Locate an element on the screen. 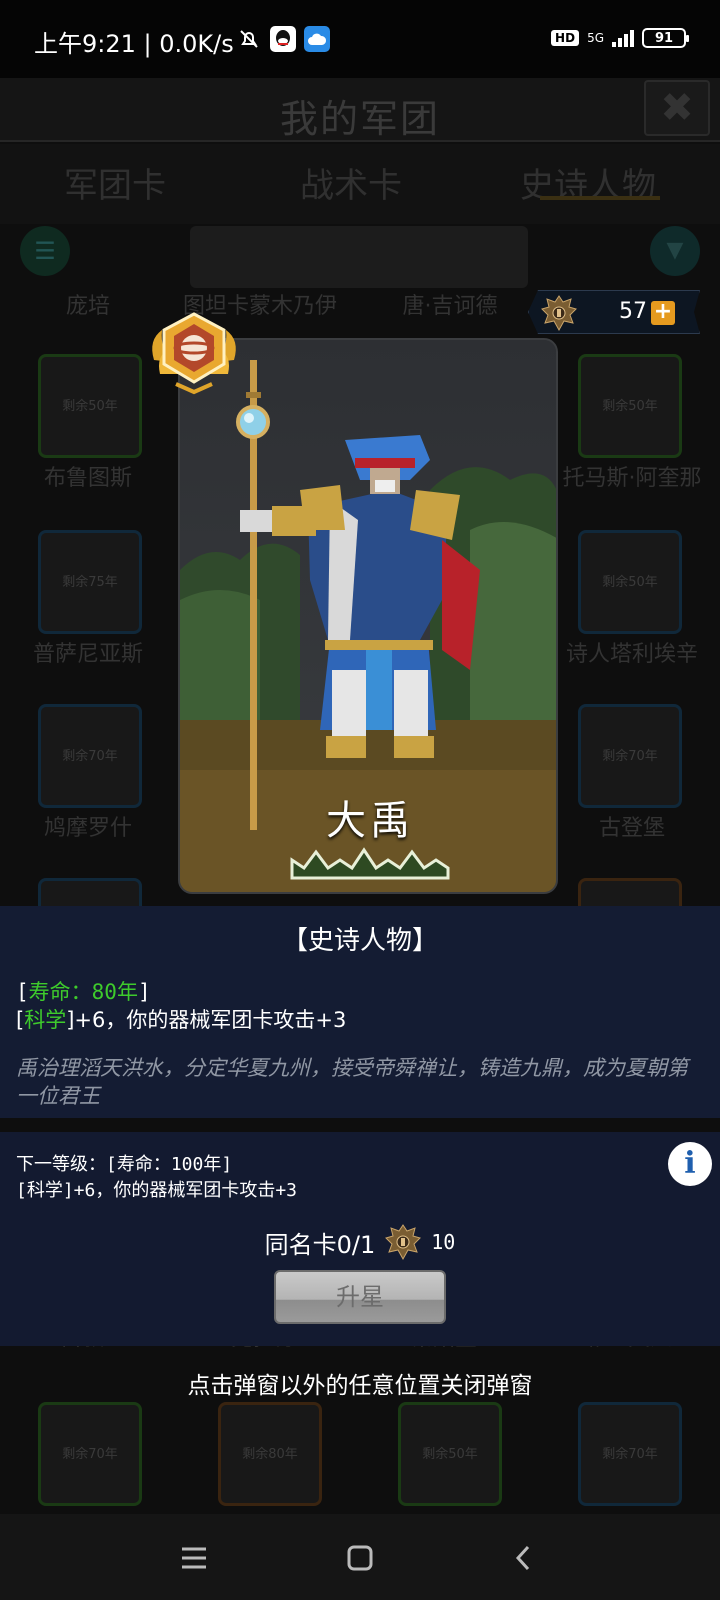 Image resolution: width=720 pixels, height=1600 pixels. bg-card-name: 托马斯·阿奎那 is located at coordinates (632, 478).